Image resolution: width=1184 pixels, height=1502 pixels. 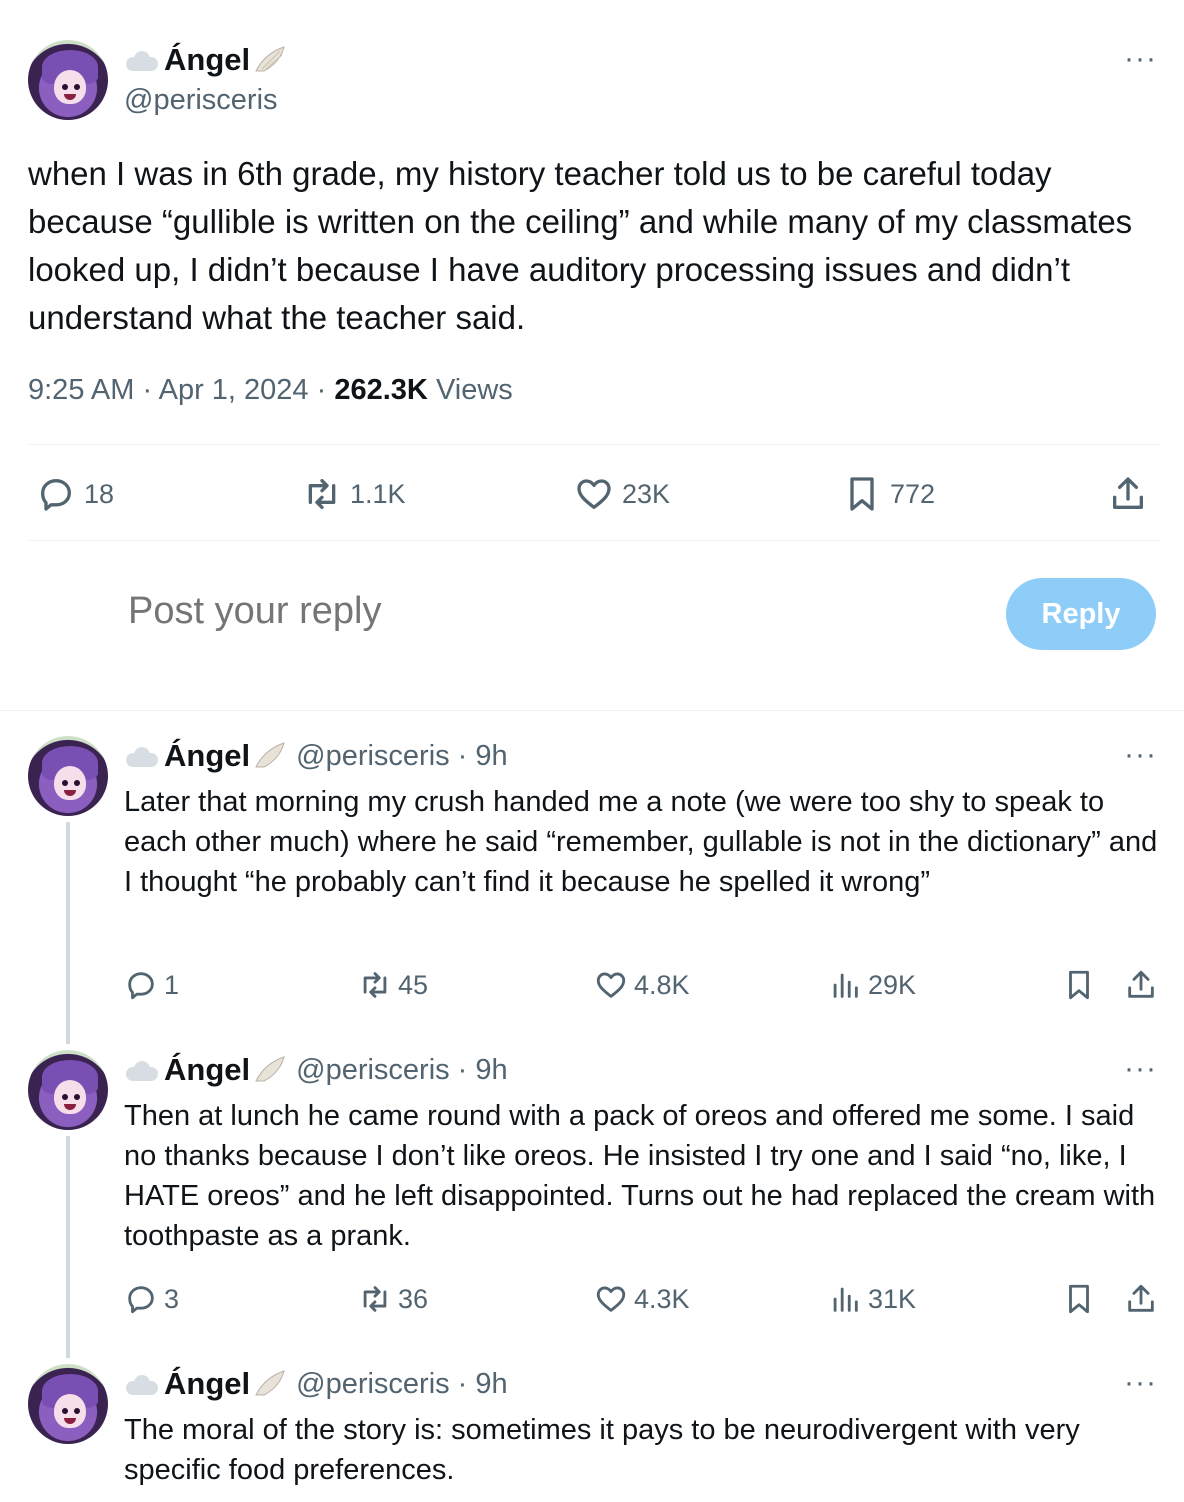 I want to click on post-date: Apr 1, 2024, so click(x=234, y=390).